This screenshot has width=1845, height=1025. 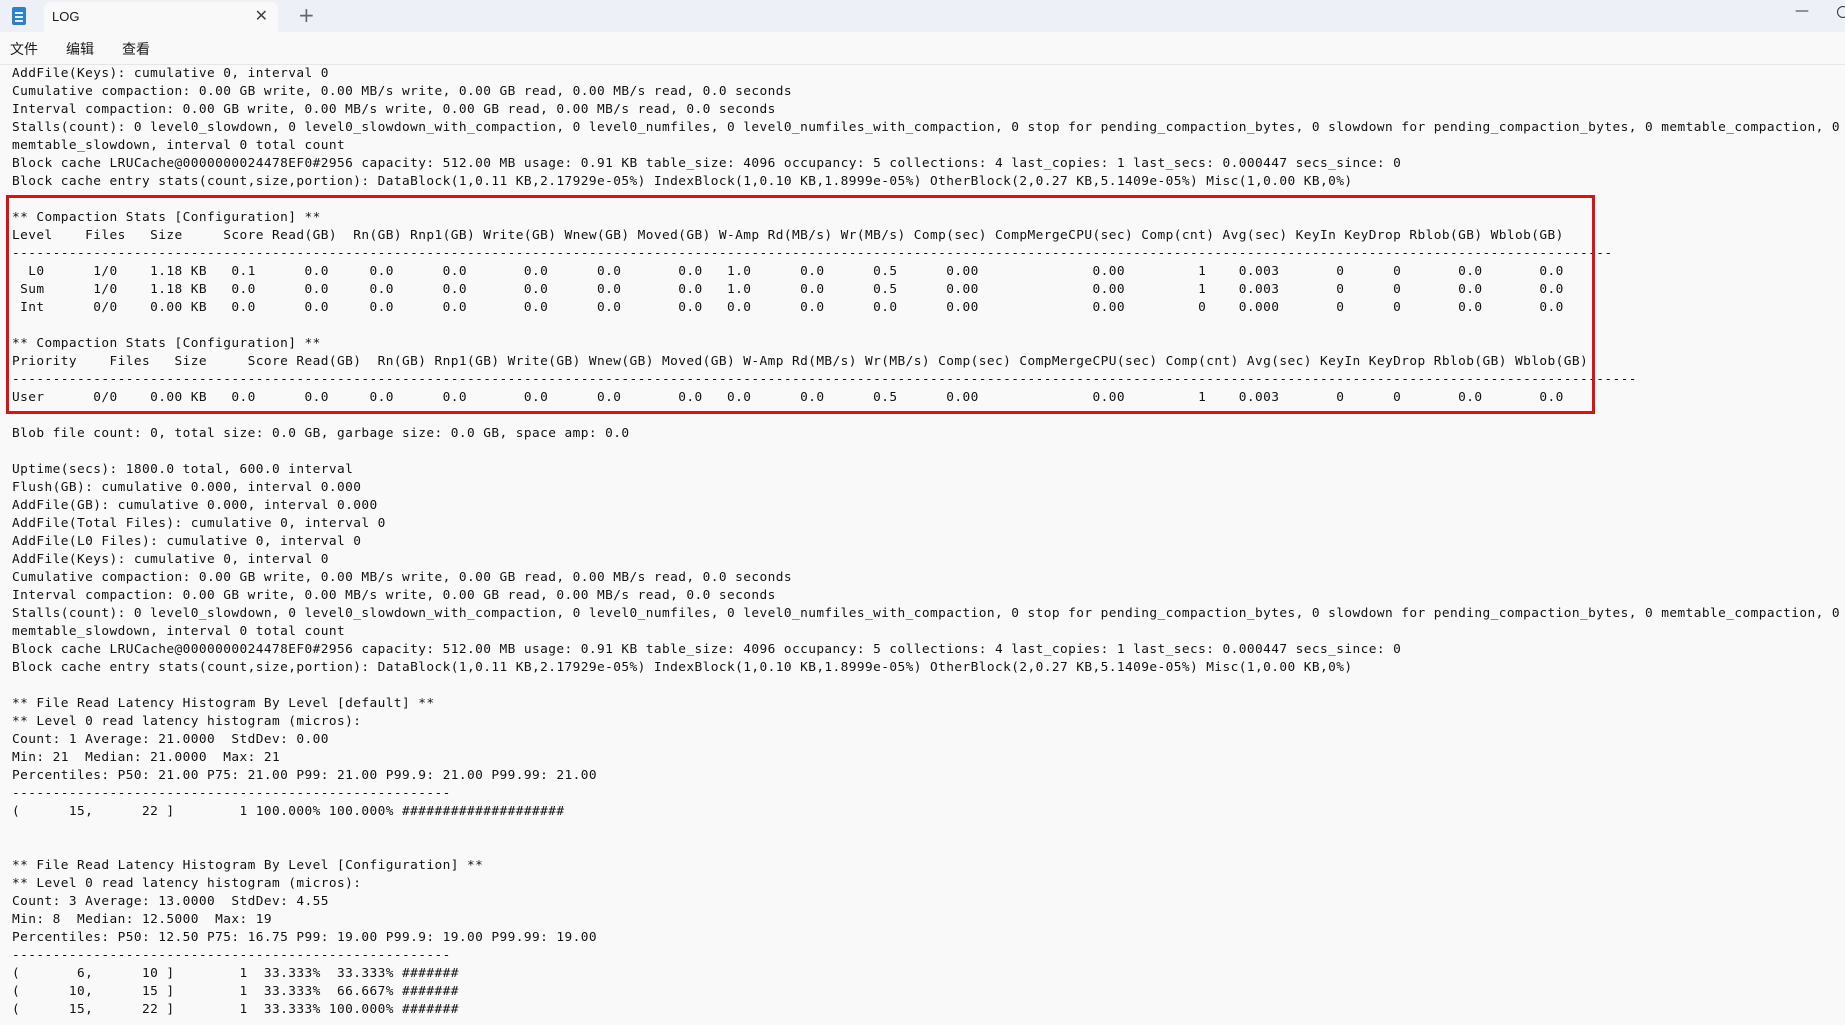 What do you see at coordinates (306, 15) in the screenshot?
I see `new-tab-button: +` at bounding box center [306, 15].